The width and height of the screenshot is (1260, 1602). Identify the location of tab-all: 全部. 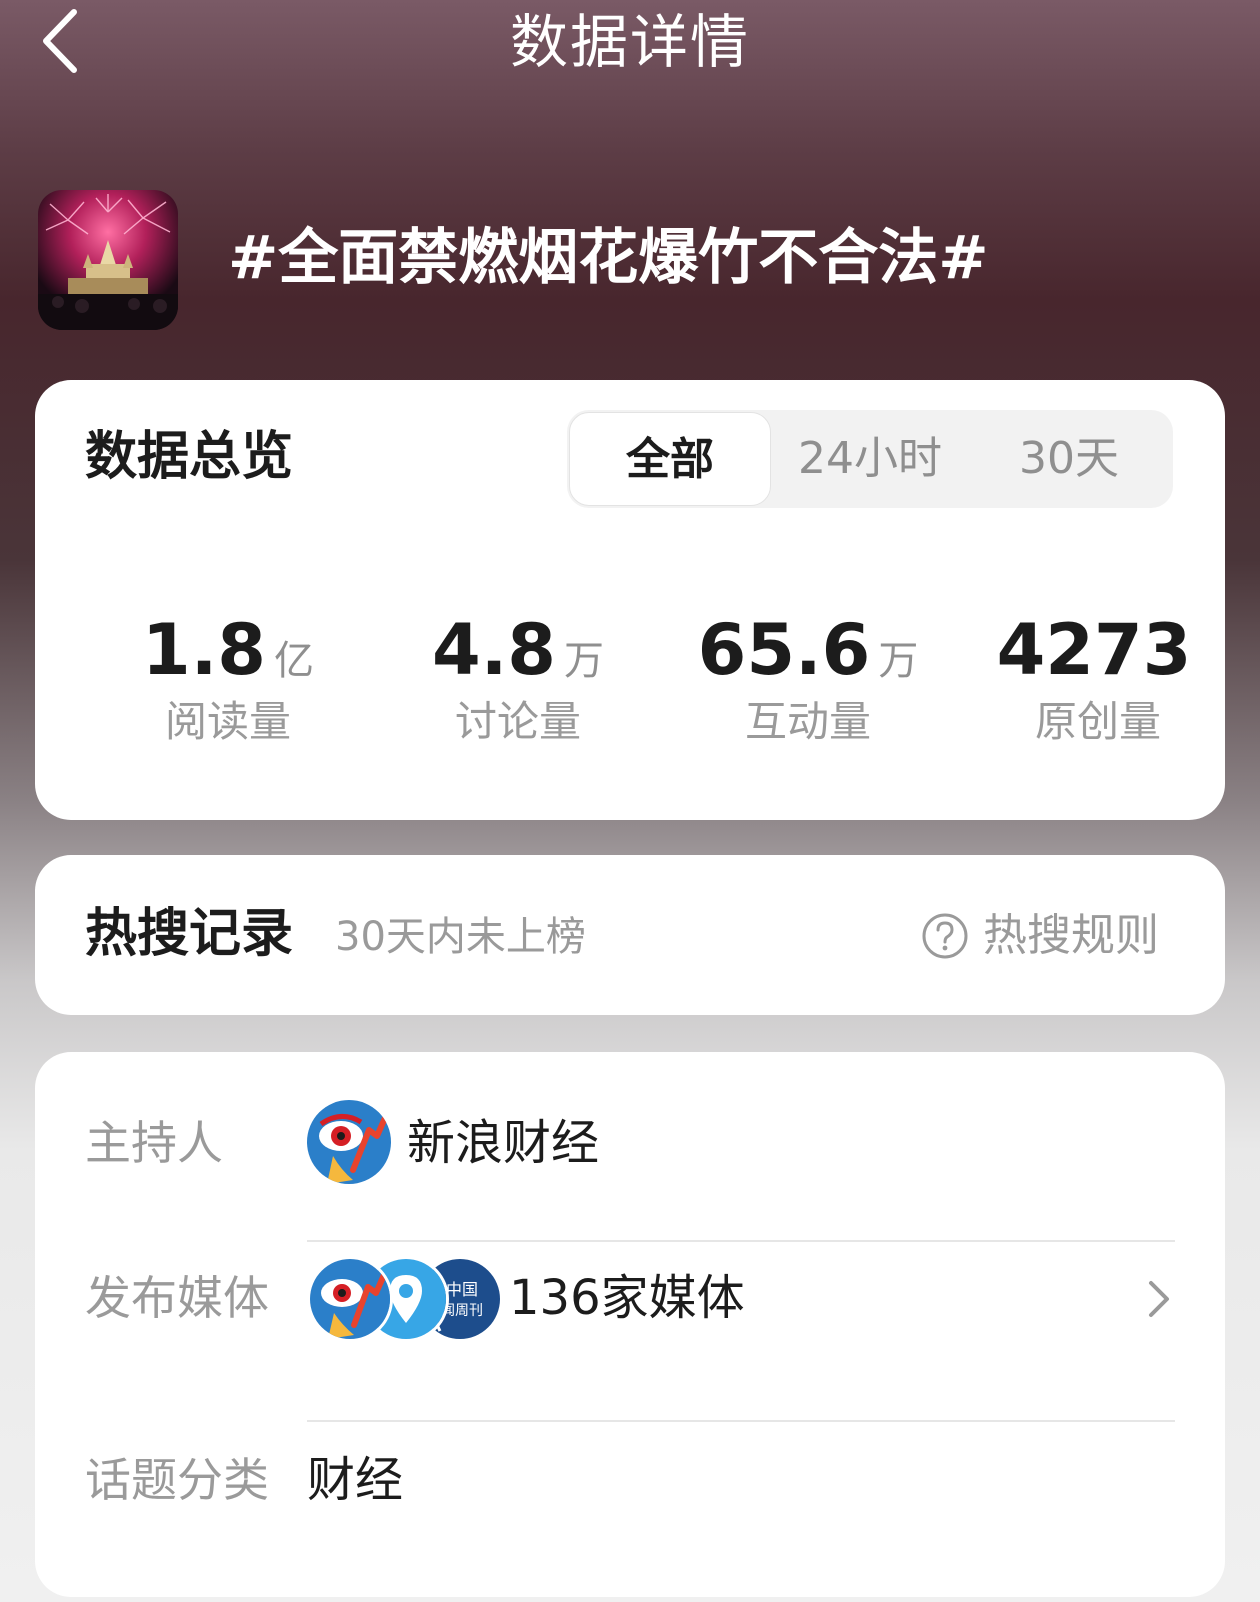
(670, 459).